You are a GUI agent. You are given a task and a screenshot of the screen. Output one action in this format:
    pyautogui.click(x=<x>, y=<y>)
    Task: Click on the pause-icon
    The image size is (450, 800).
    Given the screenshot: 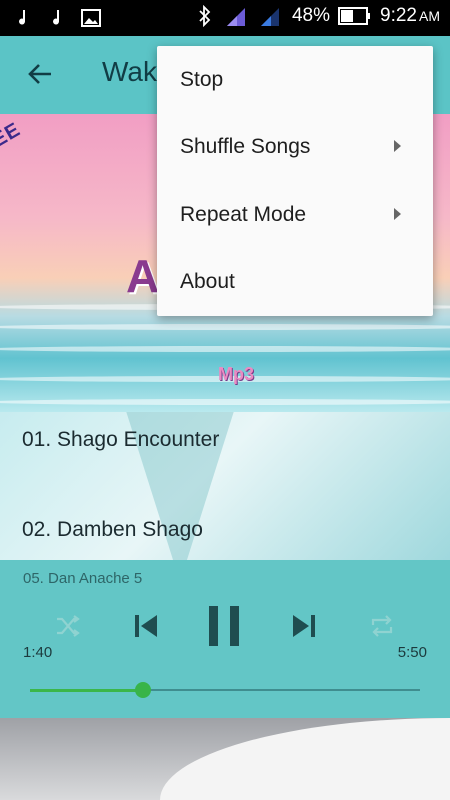 What is the action you would take?
    pyautogui.click(x=224, y=628)
    